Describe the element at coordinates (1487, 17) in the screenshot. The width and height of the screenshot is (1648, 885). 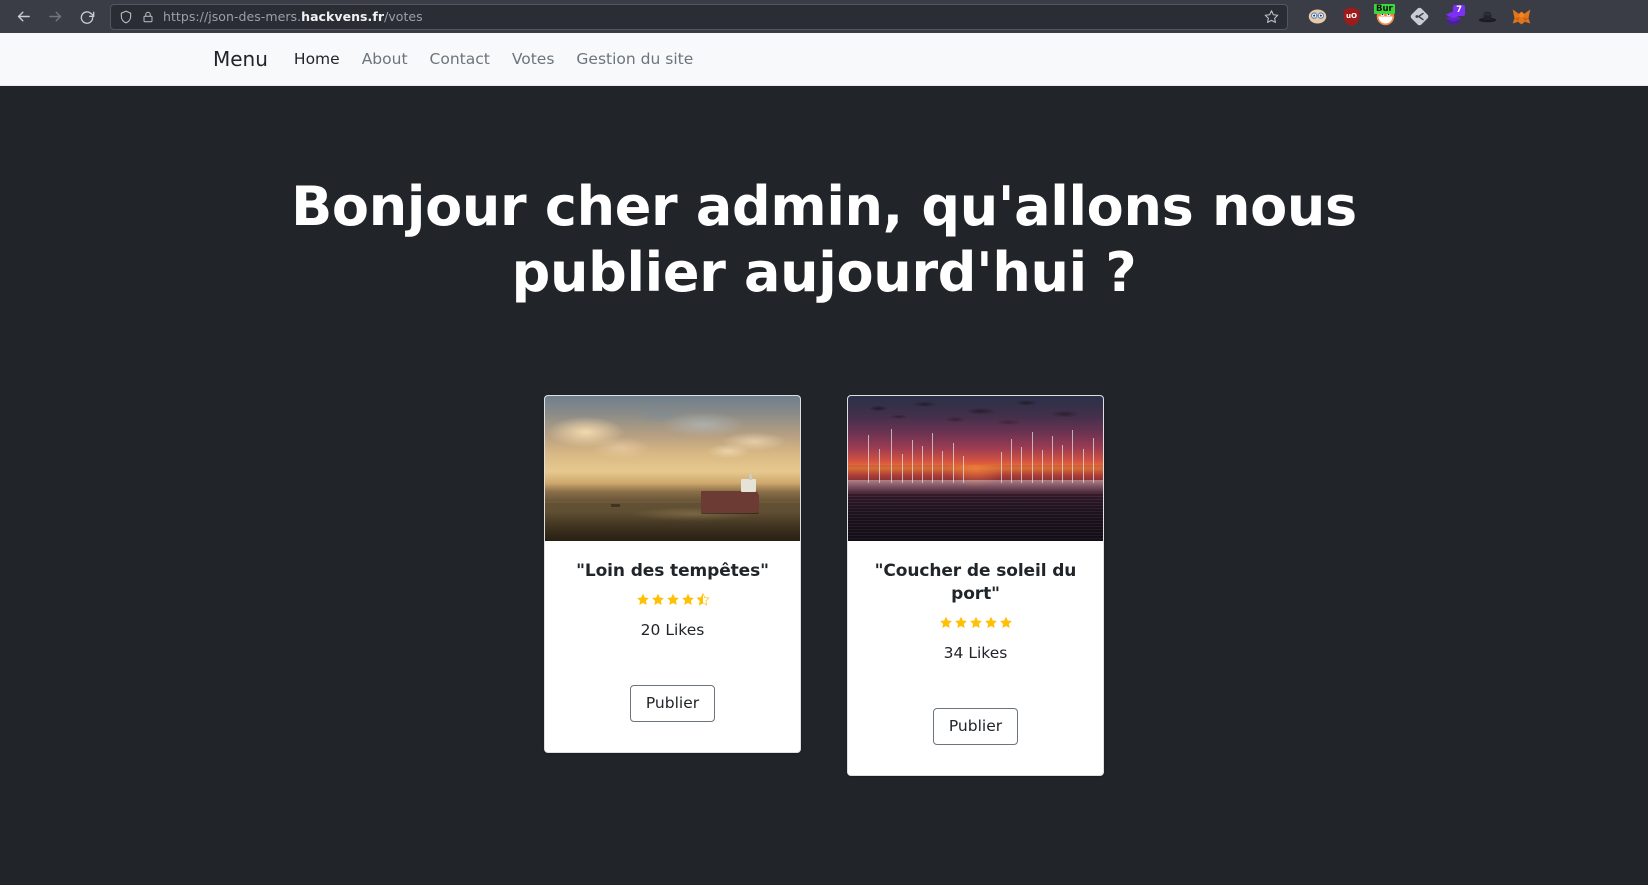
I see `hat-extension-icon` at that location.